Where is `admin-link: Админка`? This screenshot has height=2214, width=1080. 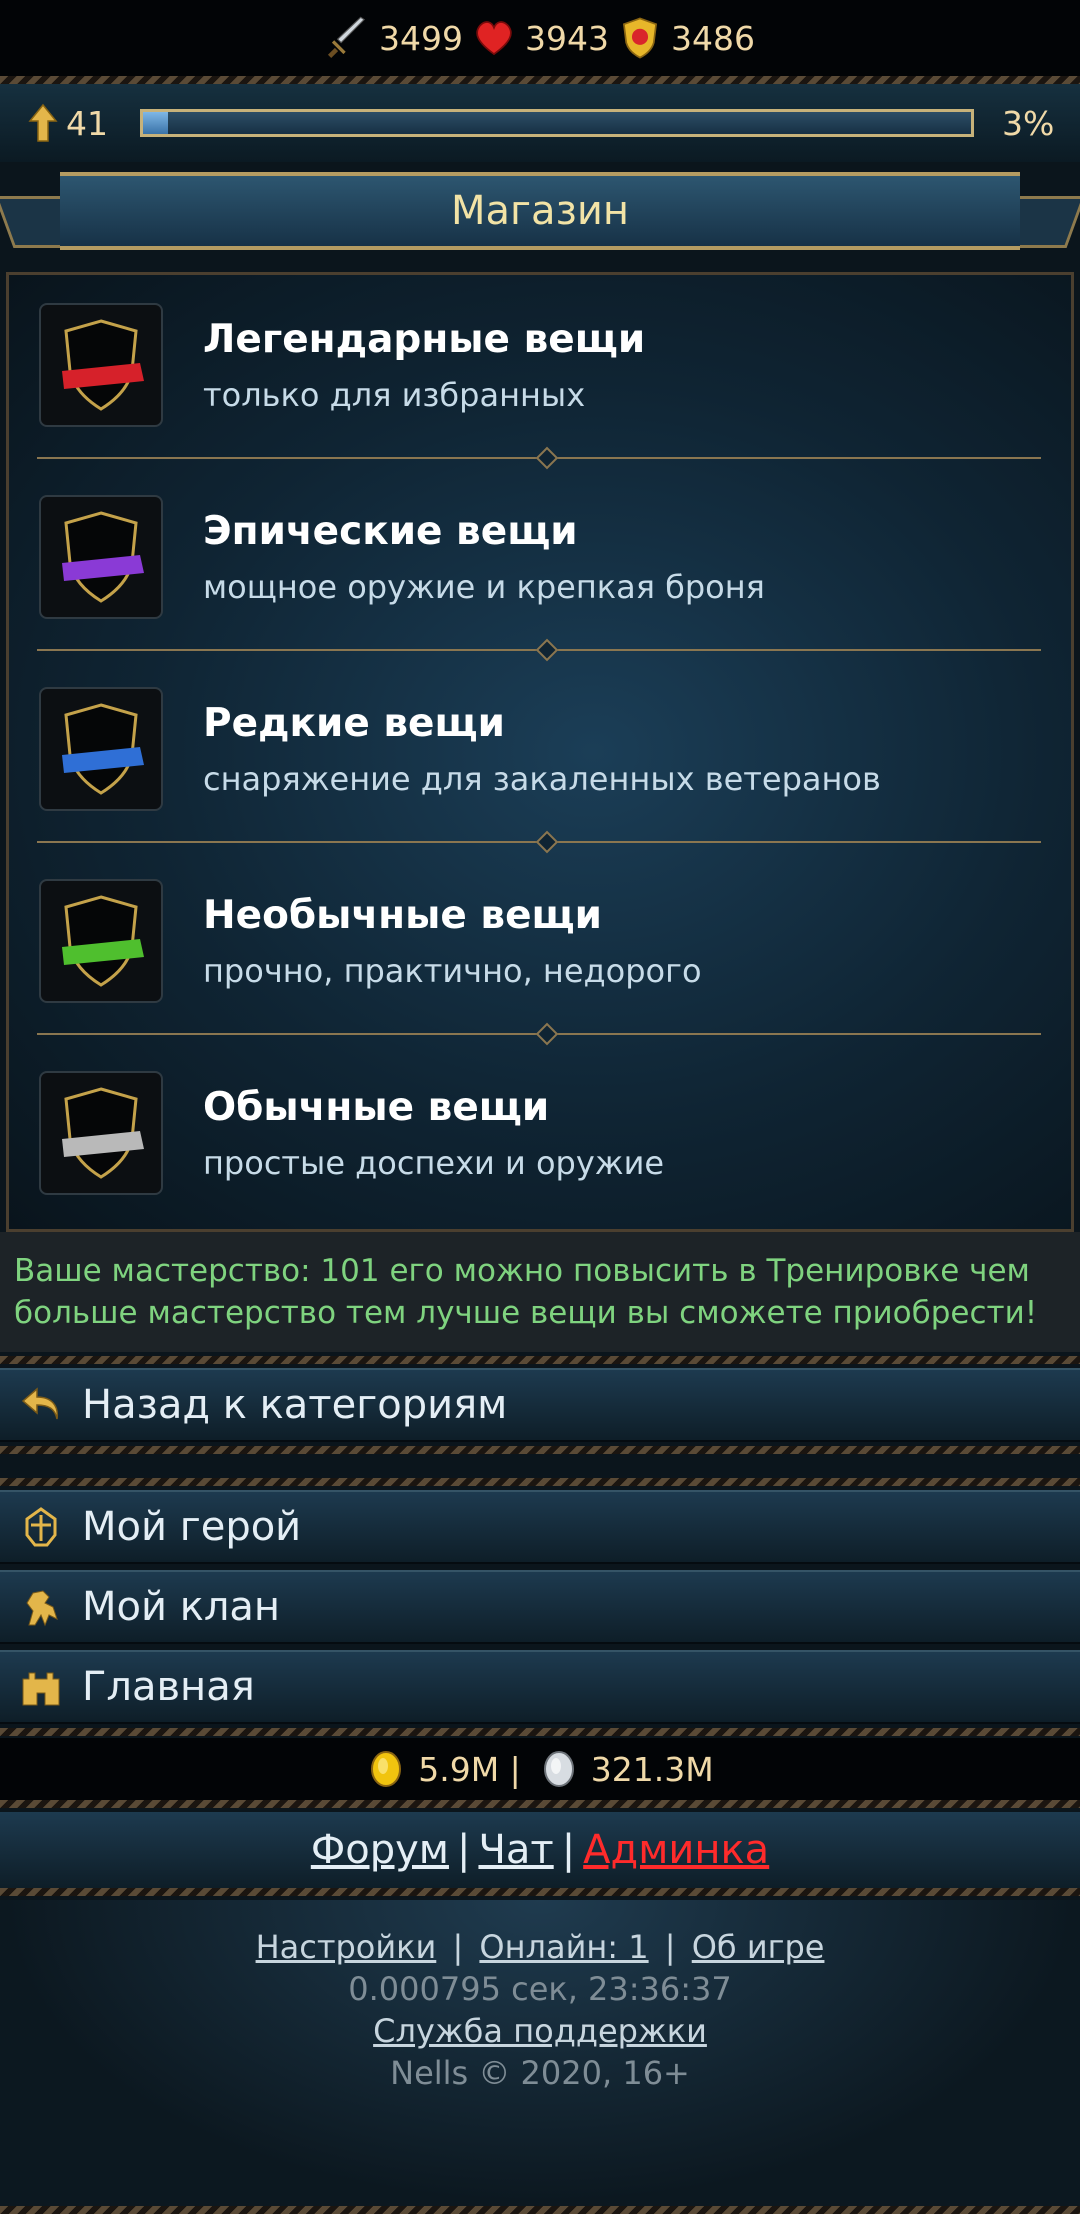 admin-link: Админка is located at coordinates (676, 1850).